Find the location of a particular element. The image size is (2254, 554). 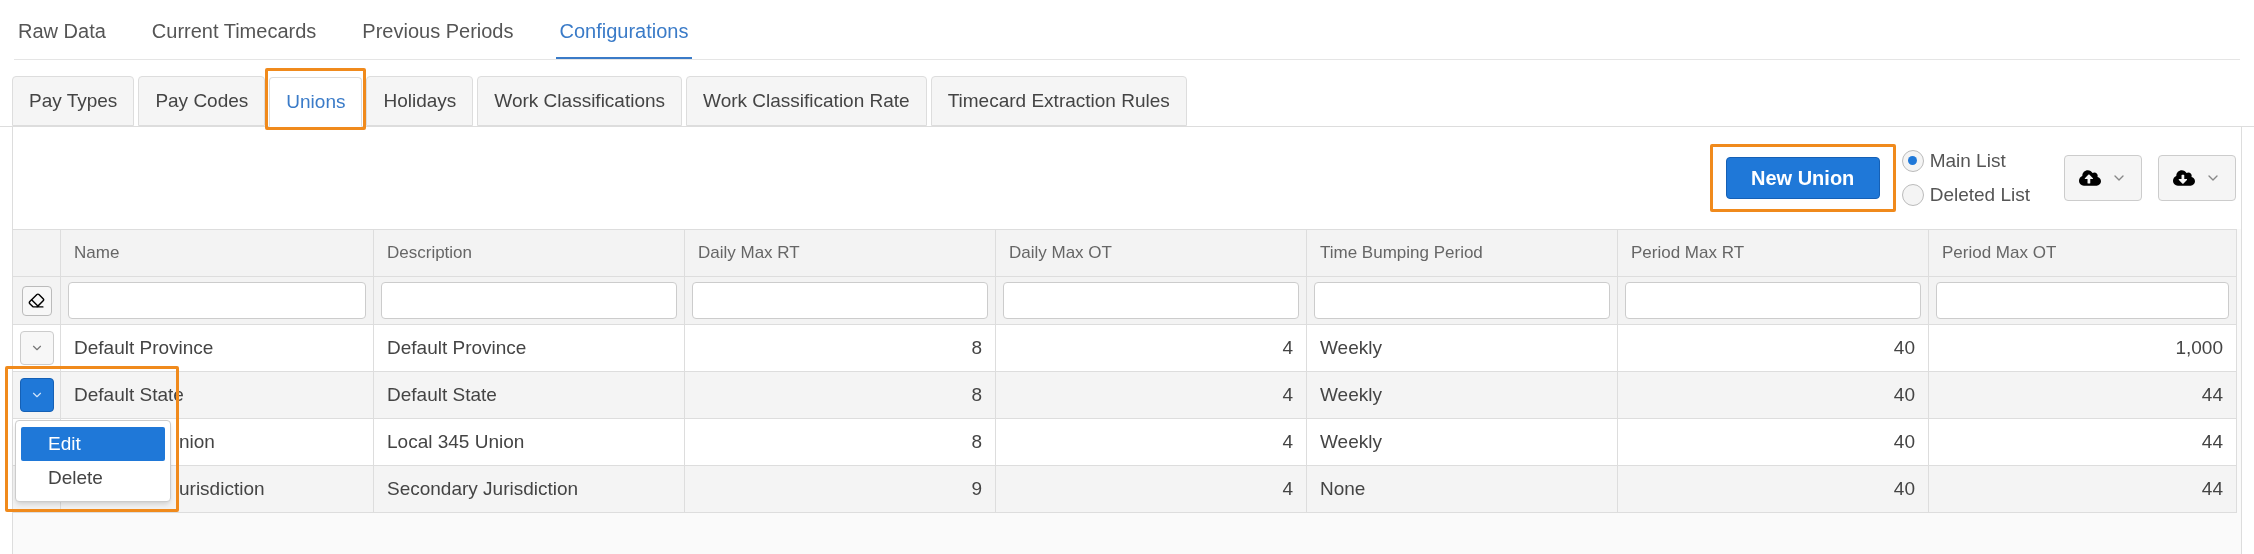

eraser-icon is located at coordinates (36, 300).